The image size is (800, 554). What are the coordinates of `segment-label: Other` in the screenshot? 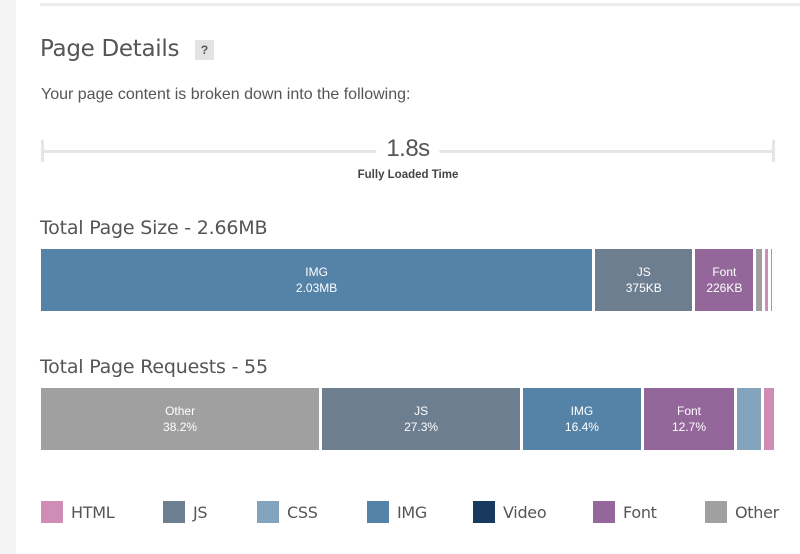 It's located at (180, 411).